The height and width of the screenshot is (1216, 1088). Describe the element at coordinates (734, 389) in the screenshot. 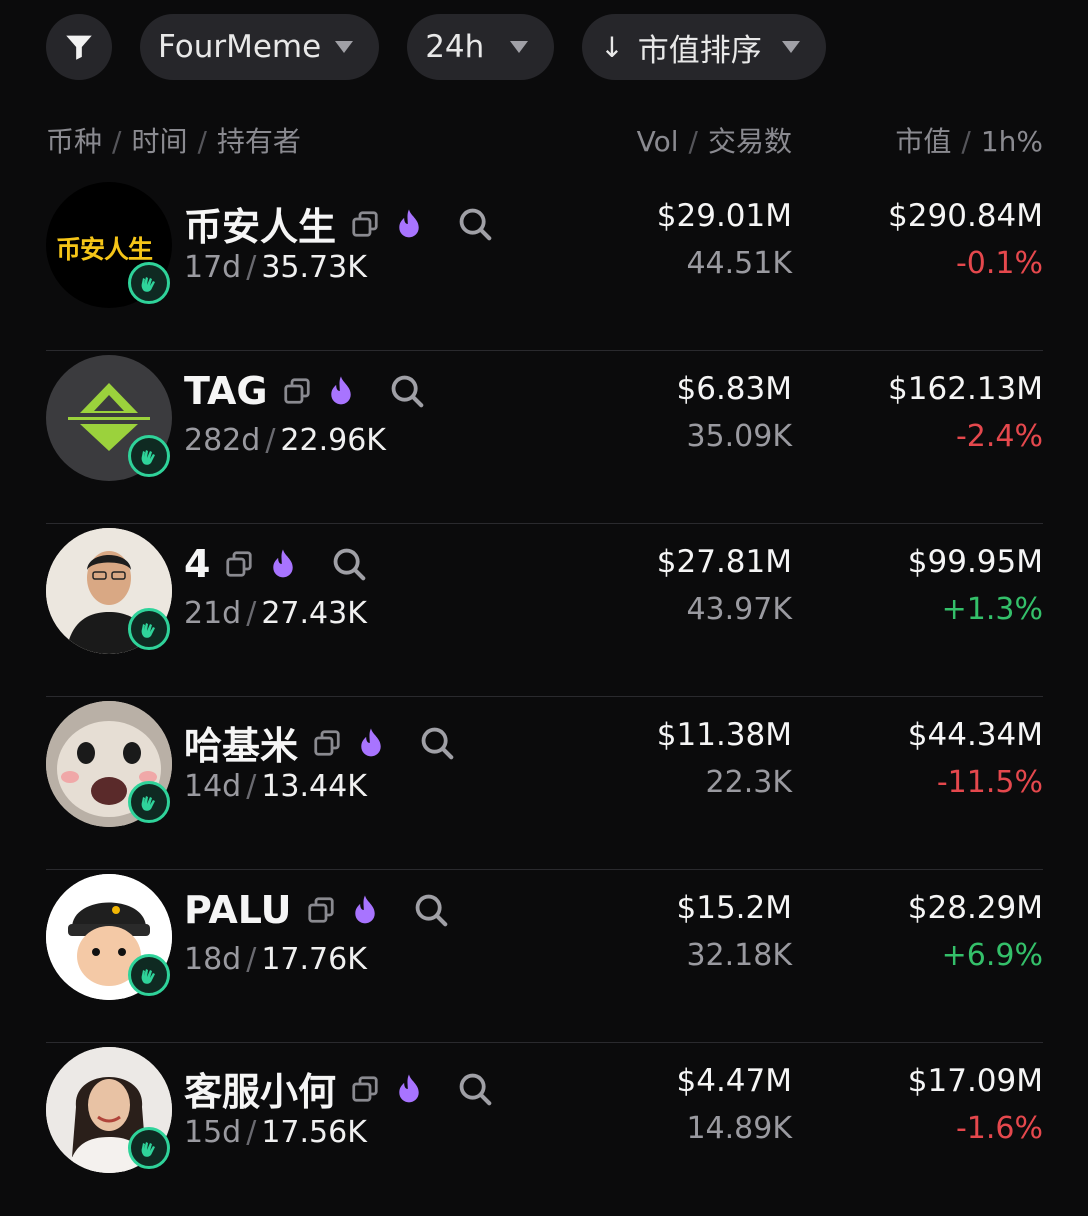

I see `token-volume: $6.83M` at that location.